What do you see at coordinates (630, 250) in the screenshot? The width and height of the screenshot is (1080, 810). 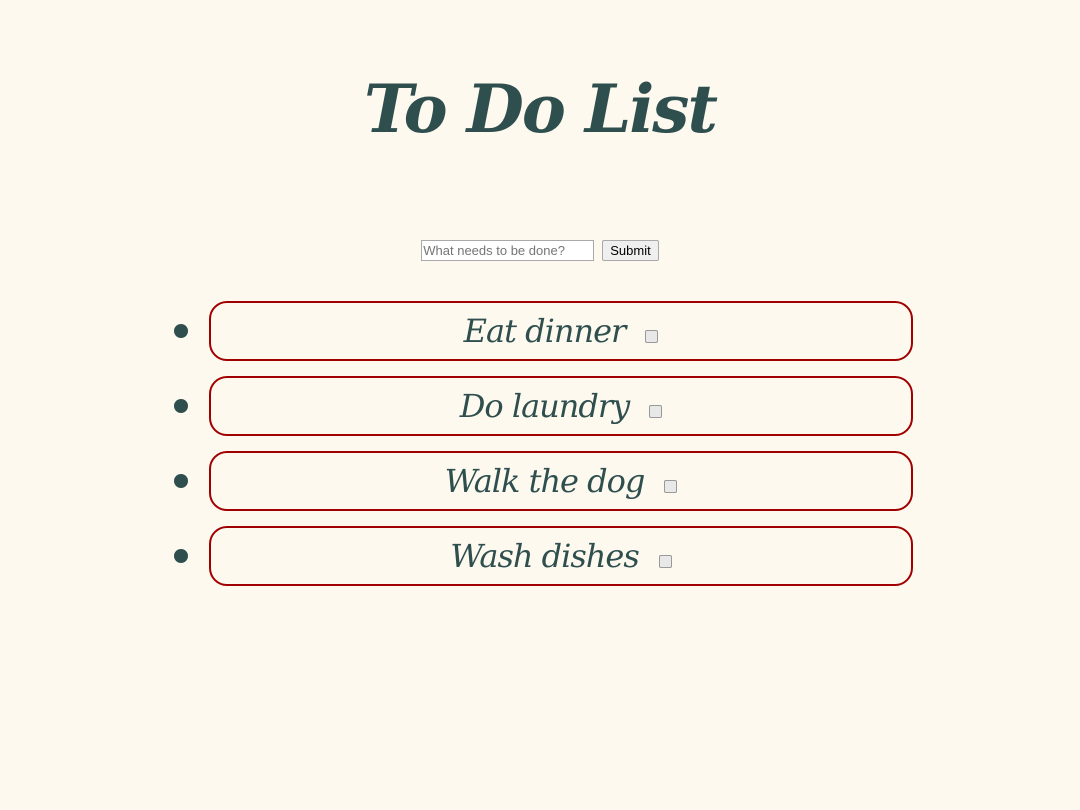 I see `submit-button: Submit` at bounding box center [630, 250].